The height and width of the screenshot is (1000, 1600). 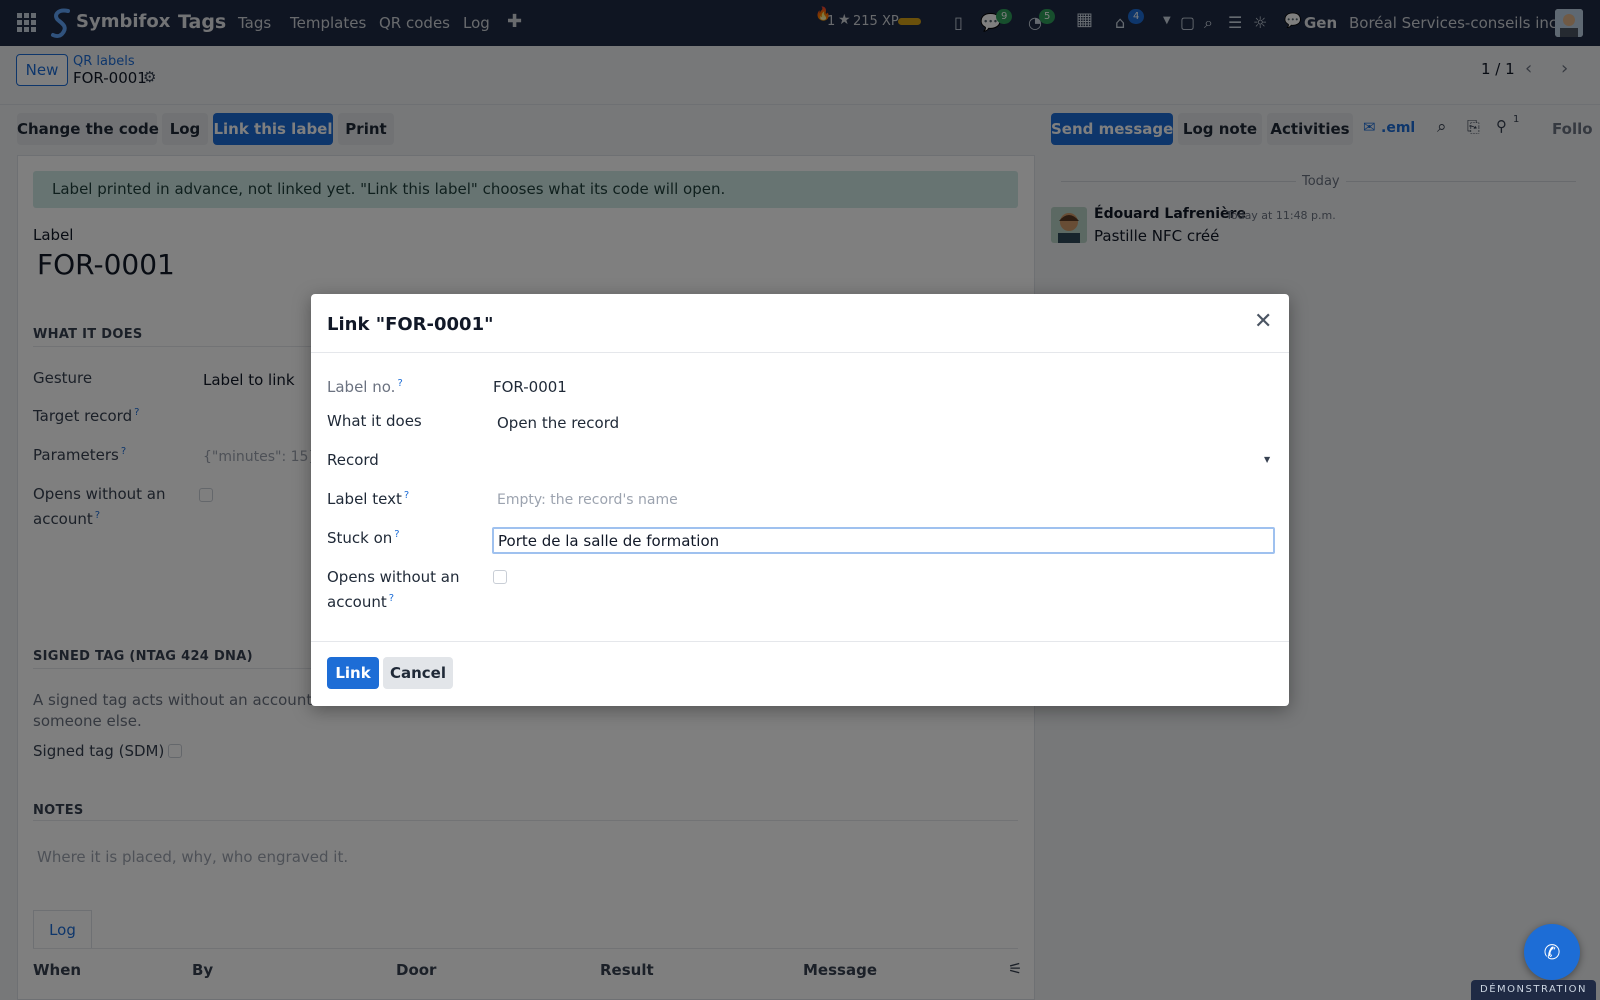 I want to click on what-it-does-value: Open the record, so click(x=558, y=423).